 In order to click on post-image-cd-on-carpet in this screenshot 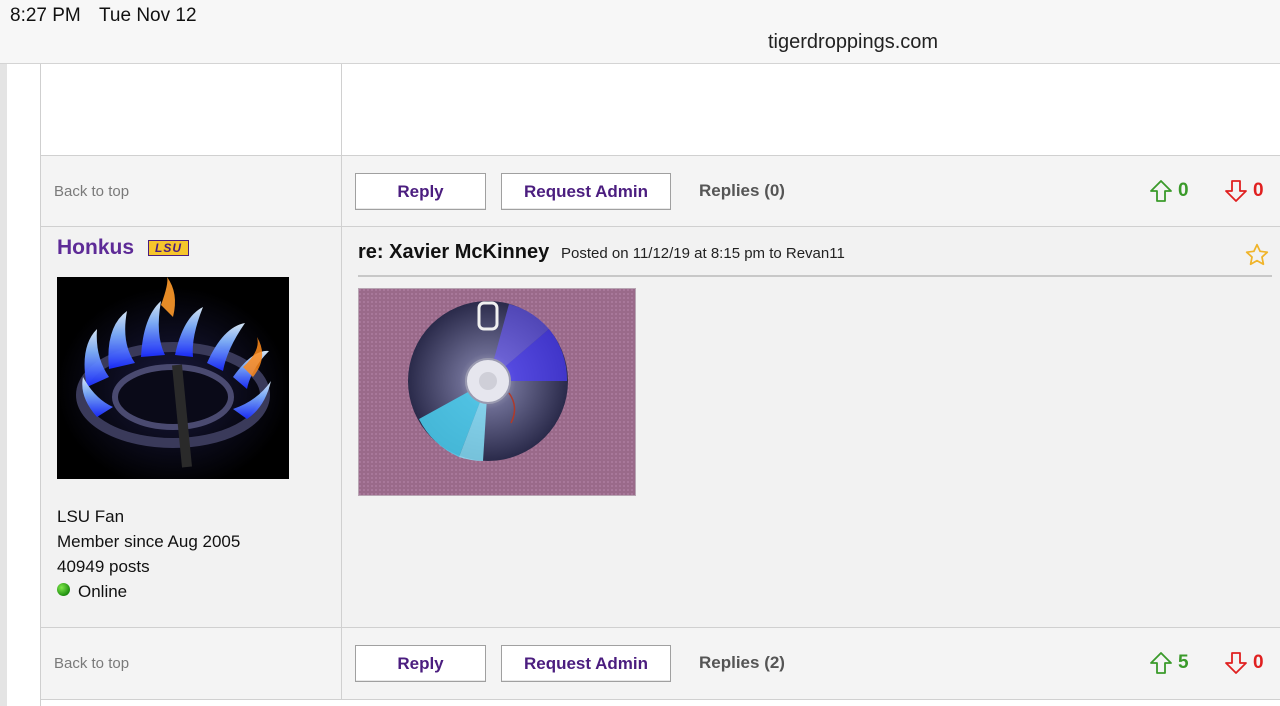, I will do `click(497, 392)`.